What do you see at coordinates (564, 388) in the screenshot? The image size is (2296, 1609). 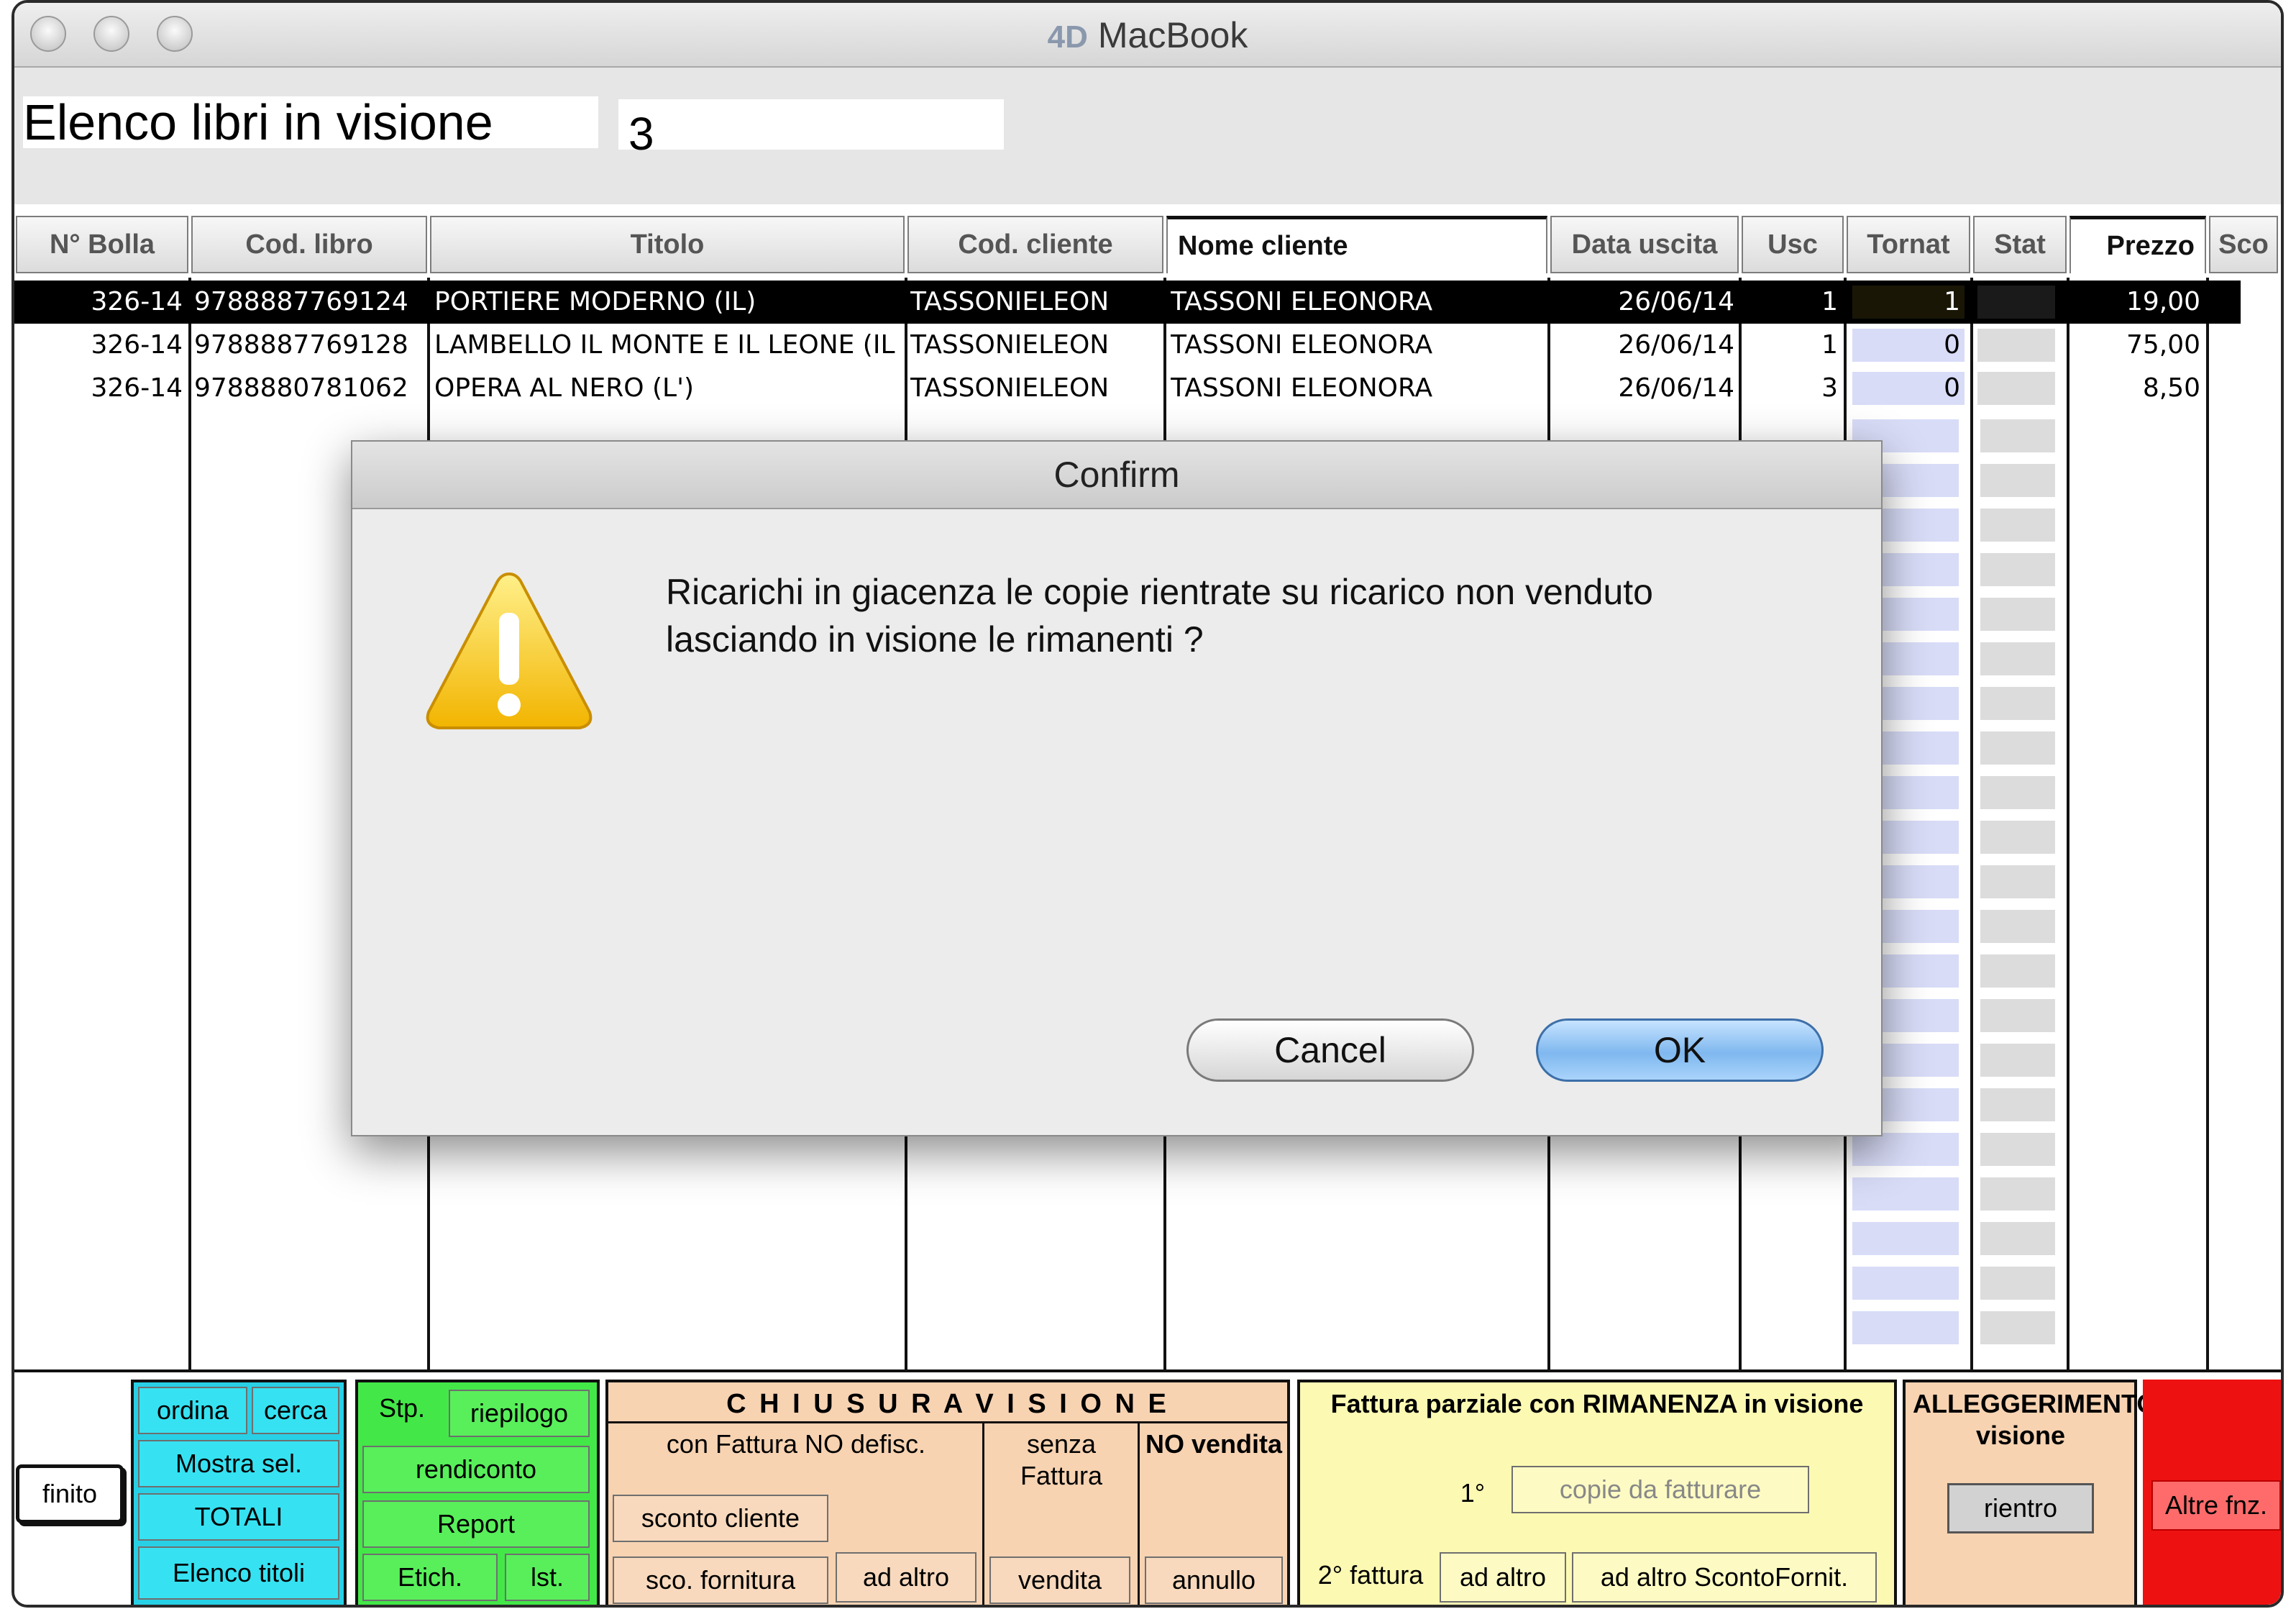 I see `cell-titolo: OPERA AL NERO (L')` at bounding box center [564, 388].